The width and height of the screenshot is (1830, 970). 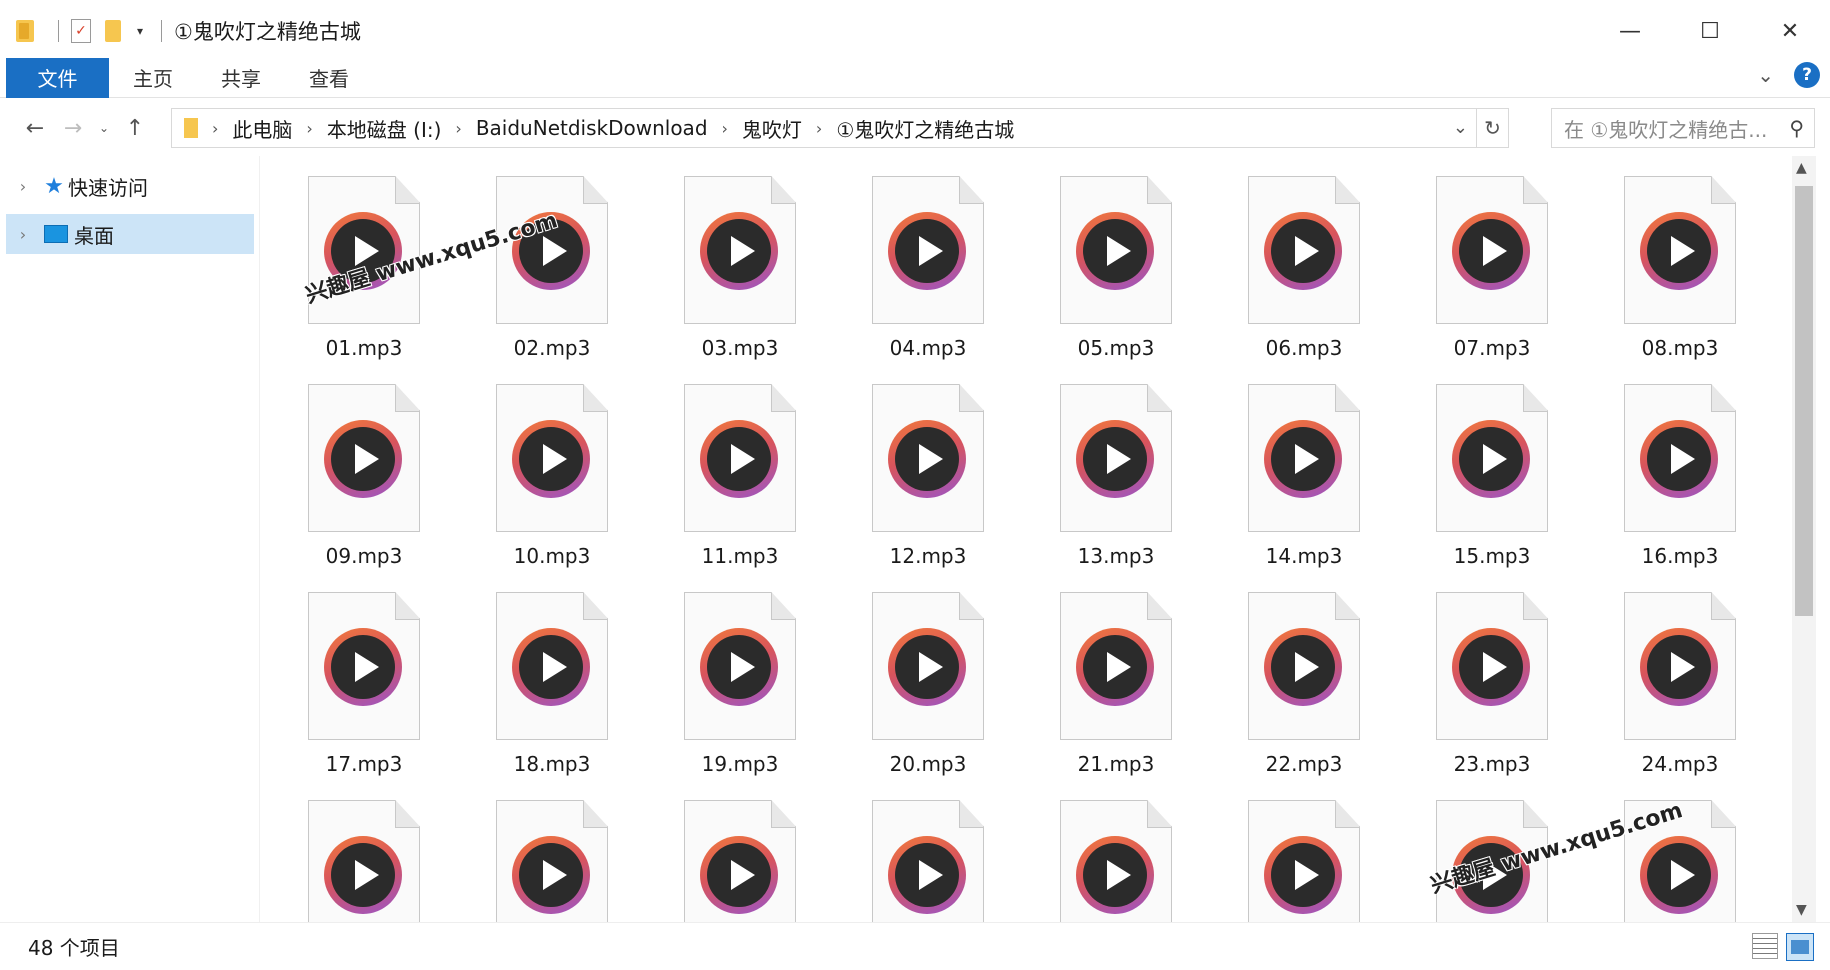 I want to click on file-item: 22.mp3, so click(x=1304, y=696).